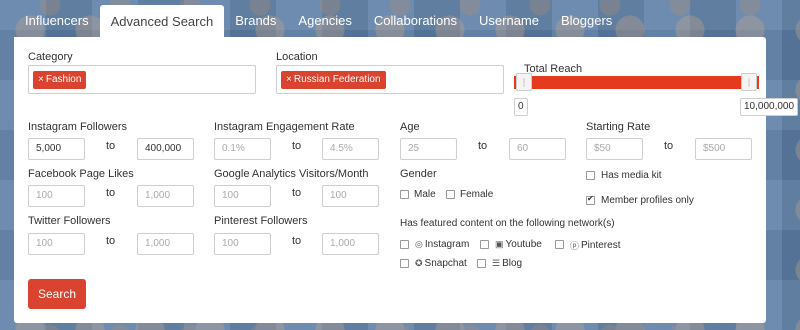 The width and height of the screenshot is (800, 330). Describe the element at coordinates (404, 244) in the screenshot. I see `network-instagram-checkbox` at that location.